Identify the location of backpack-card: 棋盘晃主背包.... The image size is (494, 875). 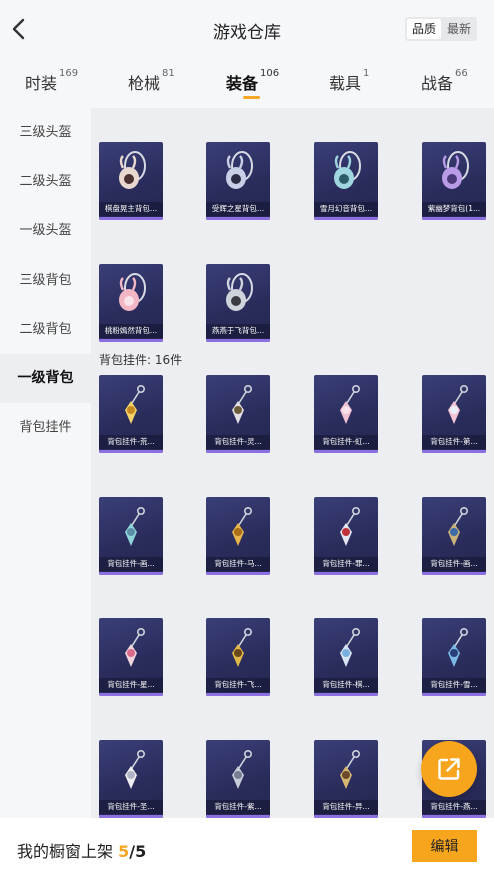
(131, 181).